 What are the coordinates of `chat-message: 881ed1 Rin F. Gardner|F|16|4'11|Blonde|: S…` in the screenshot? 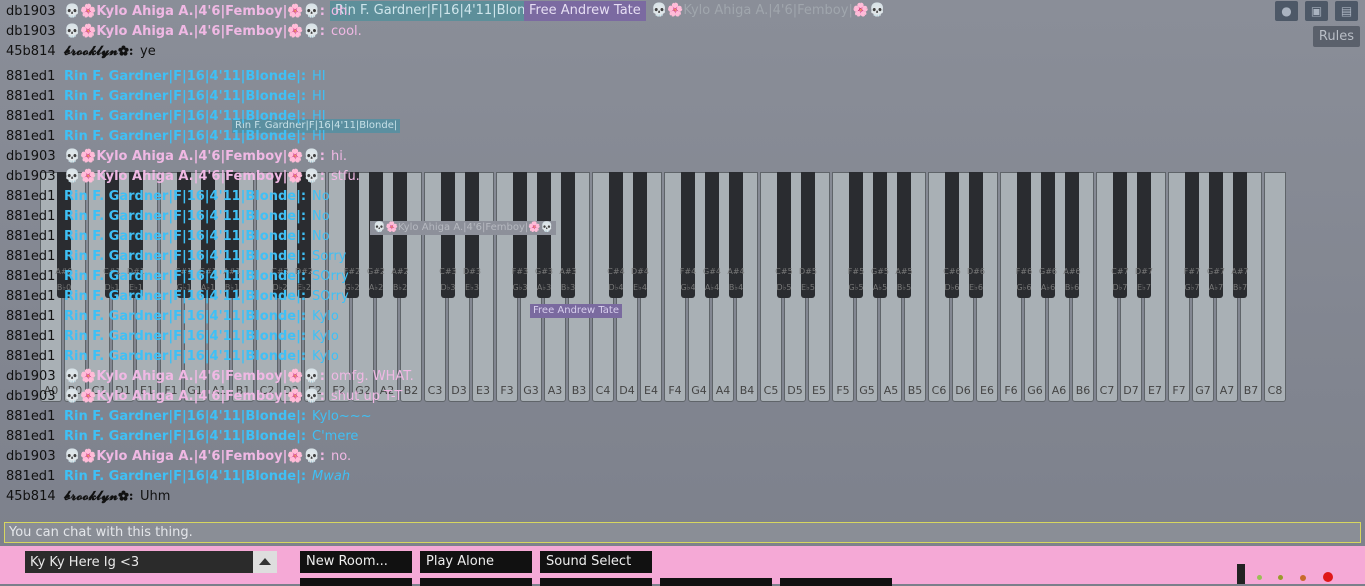 It's located at (350, 297).